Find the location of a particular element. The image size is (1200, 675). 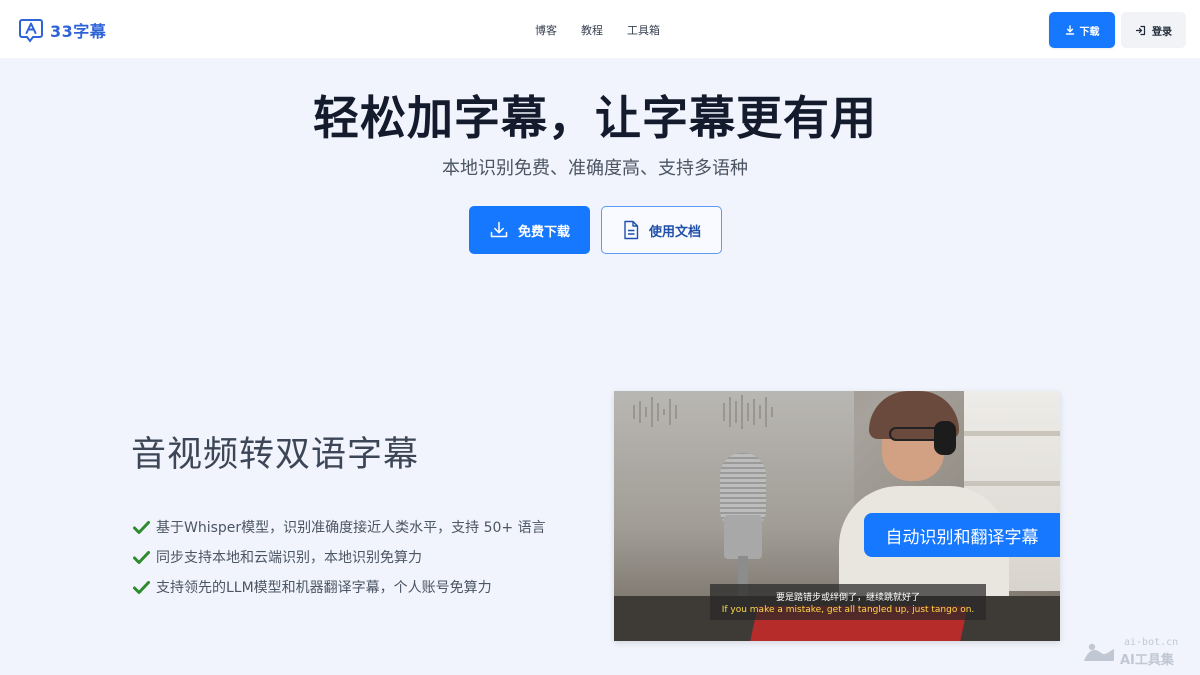

free-download-button: 免费下载 is located at coordinates (529, 230).